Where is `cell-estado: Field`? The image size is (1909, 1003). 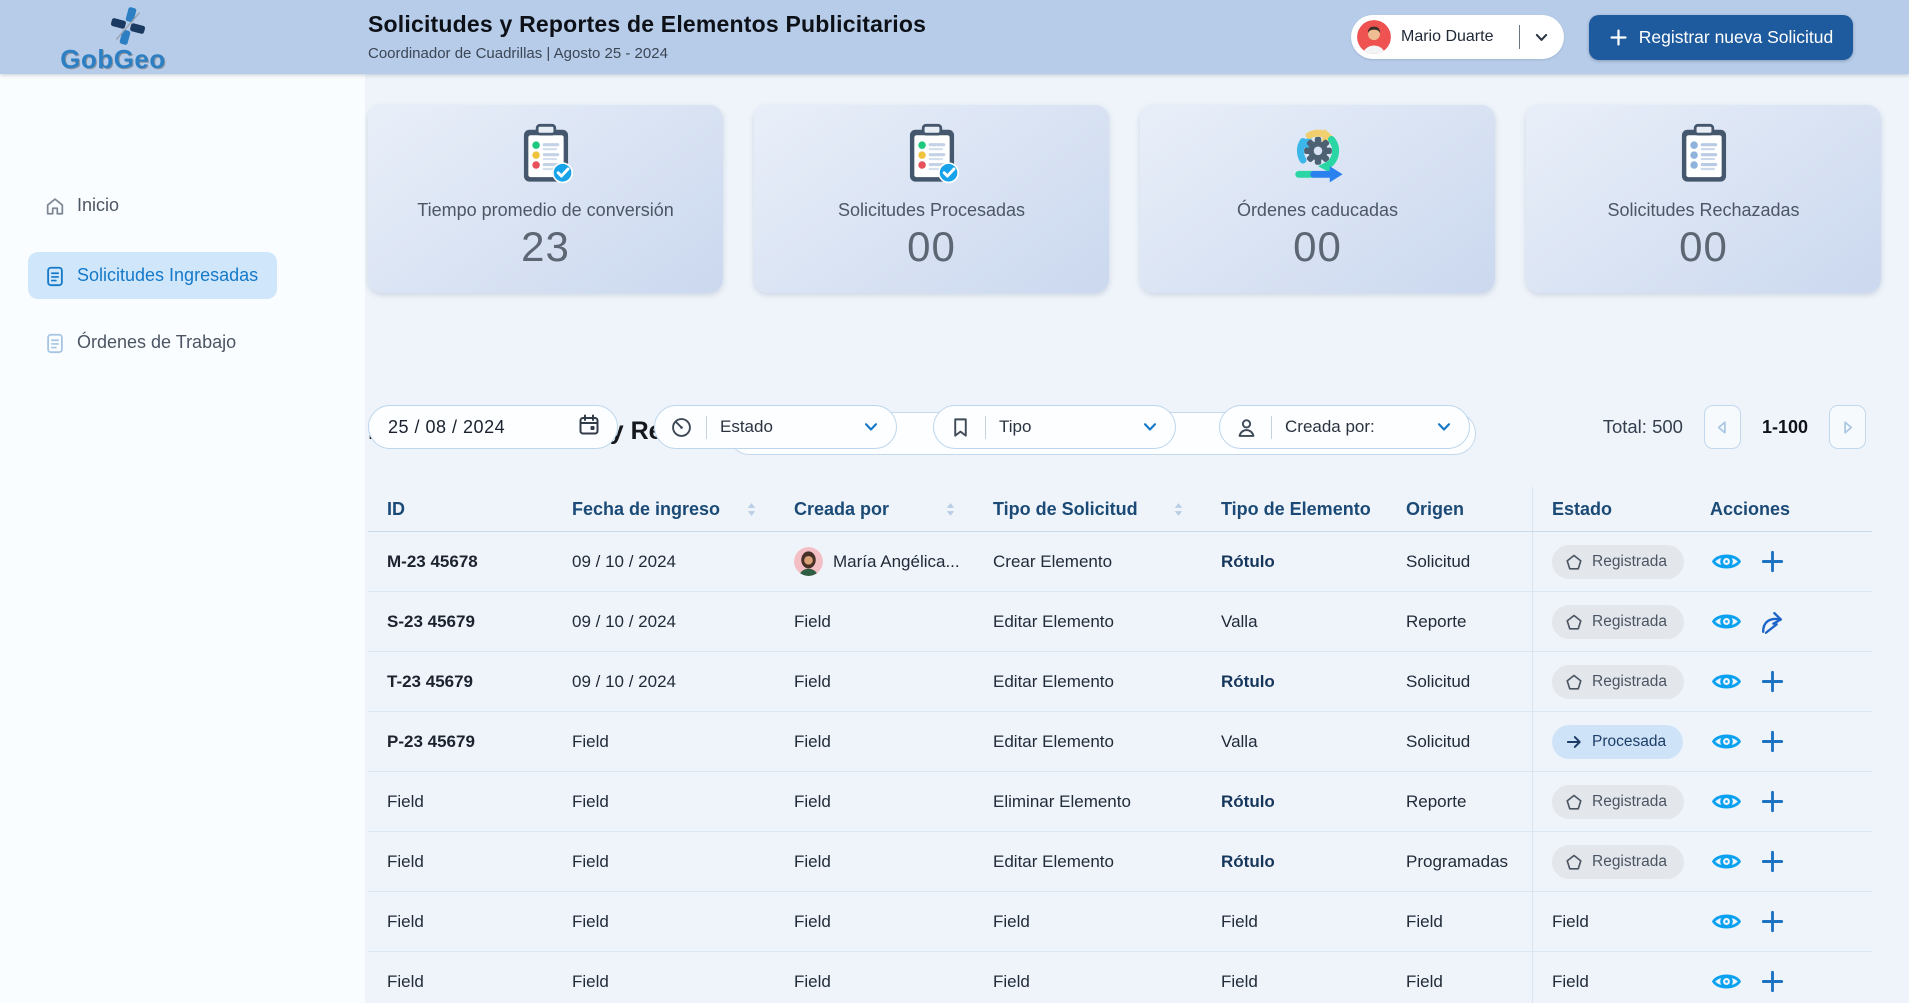
cell-estado: Field is located at coordinates (1611, 921).